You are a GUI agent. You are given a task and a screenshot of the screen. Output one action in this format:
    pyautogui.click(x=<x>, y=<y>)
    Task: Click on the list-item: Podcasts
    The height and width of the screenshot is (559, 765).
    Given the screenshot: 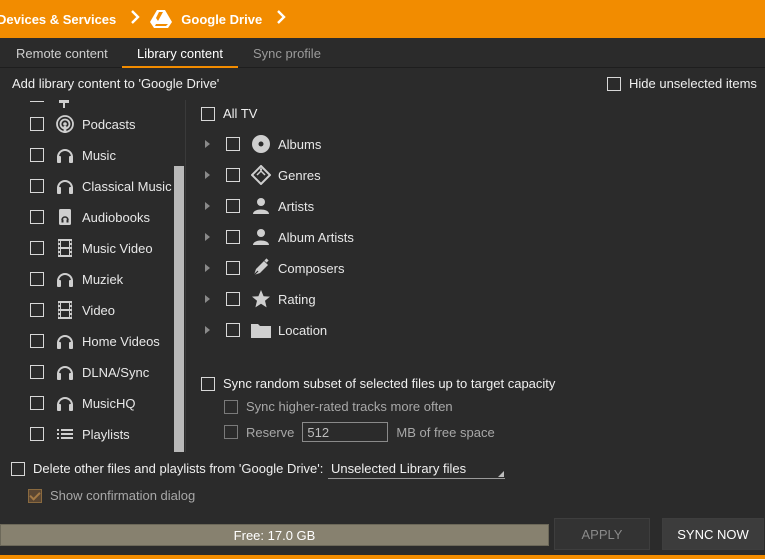 What is the action you would take?
    pyautogui.click(x=82, y=124)
    